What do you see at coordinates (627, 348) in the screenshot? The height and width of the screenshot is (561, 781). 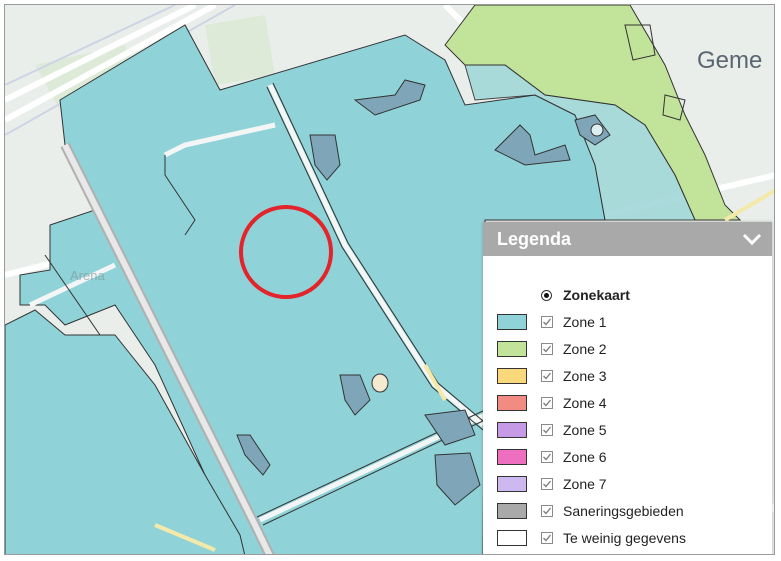 I see `legend-item: Zone 2` at bounding box center [627, 348].